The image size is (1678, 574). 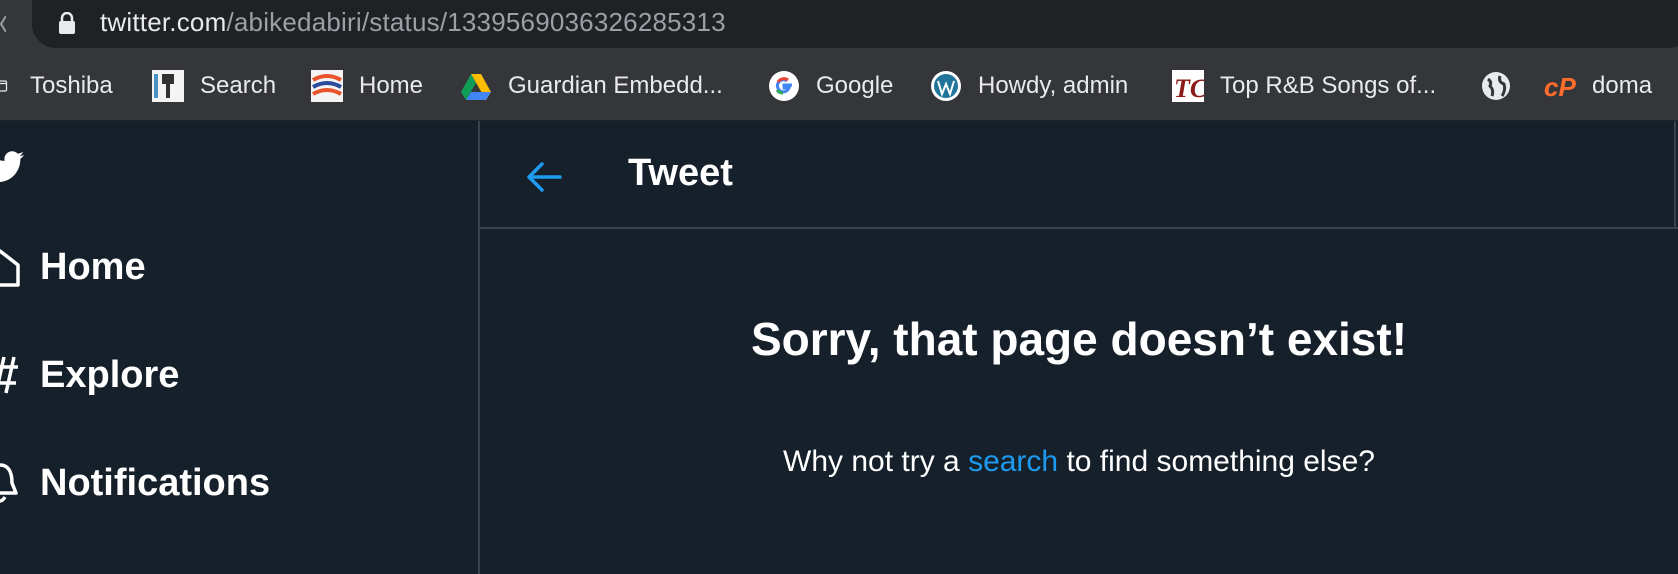 What do you see at coordinates (67, 23) in the screenshot?
I see `lock-icon` at bounding box center [67, 23].